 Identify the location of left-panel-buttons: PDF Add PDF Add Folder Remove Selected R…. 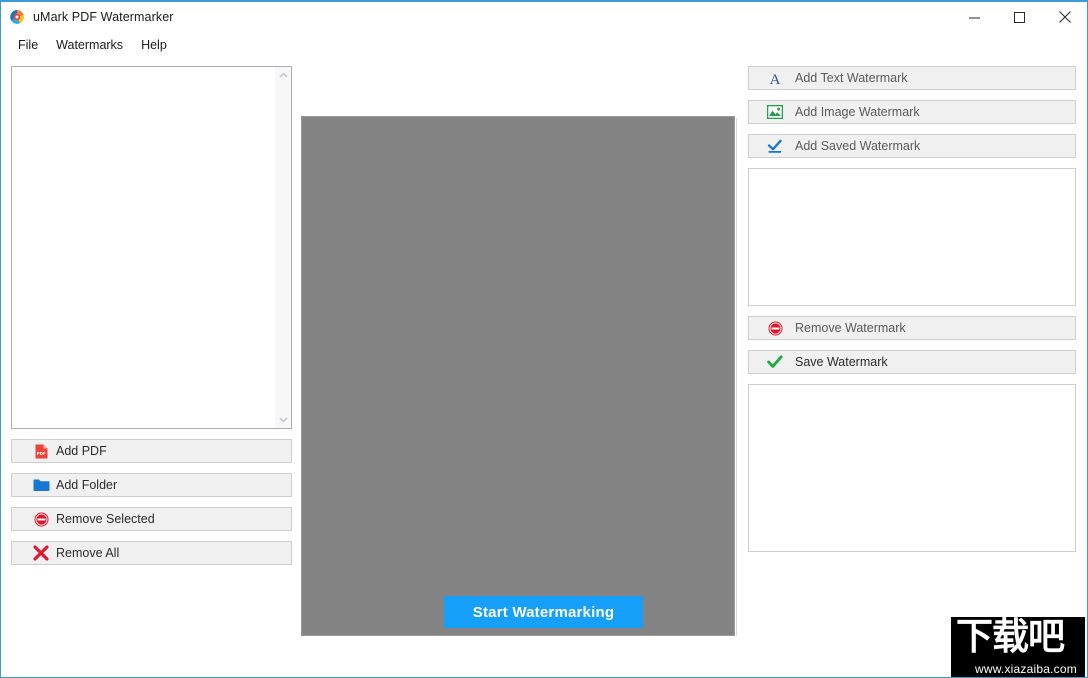
(151, 507).